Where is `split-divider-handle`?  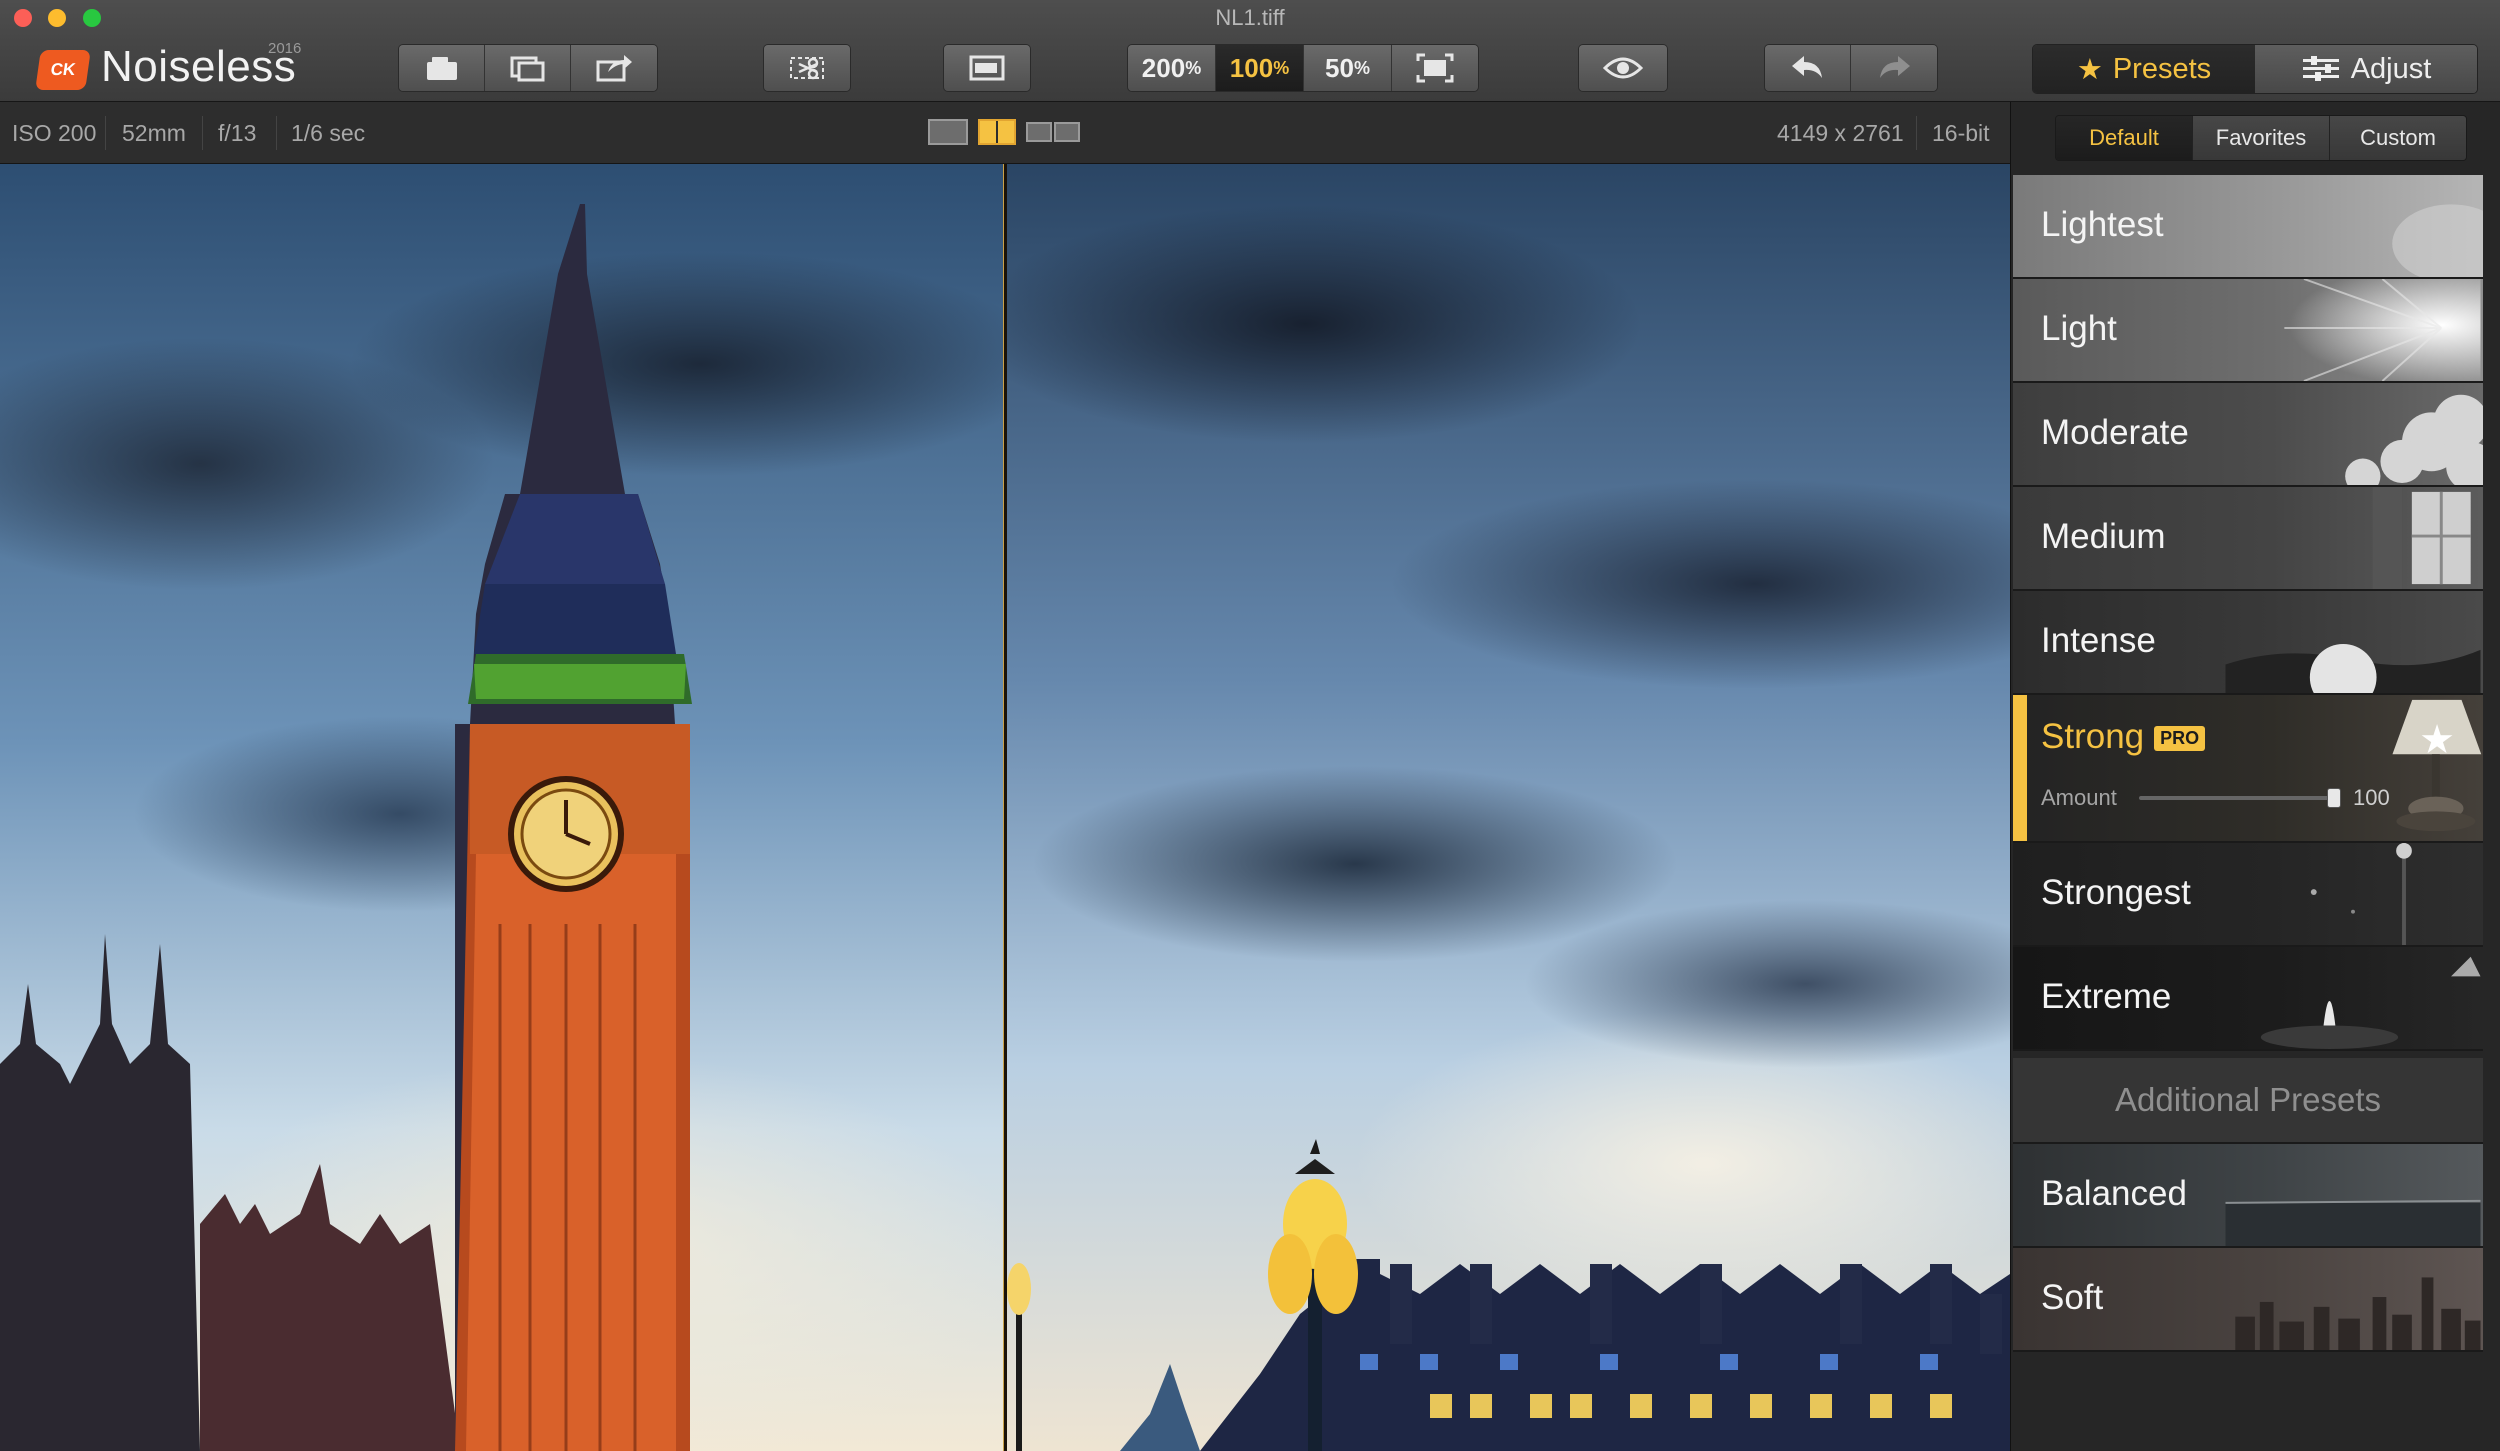 split-divider-handle is located at coordinates (1005, 807).